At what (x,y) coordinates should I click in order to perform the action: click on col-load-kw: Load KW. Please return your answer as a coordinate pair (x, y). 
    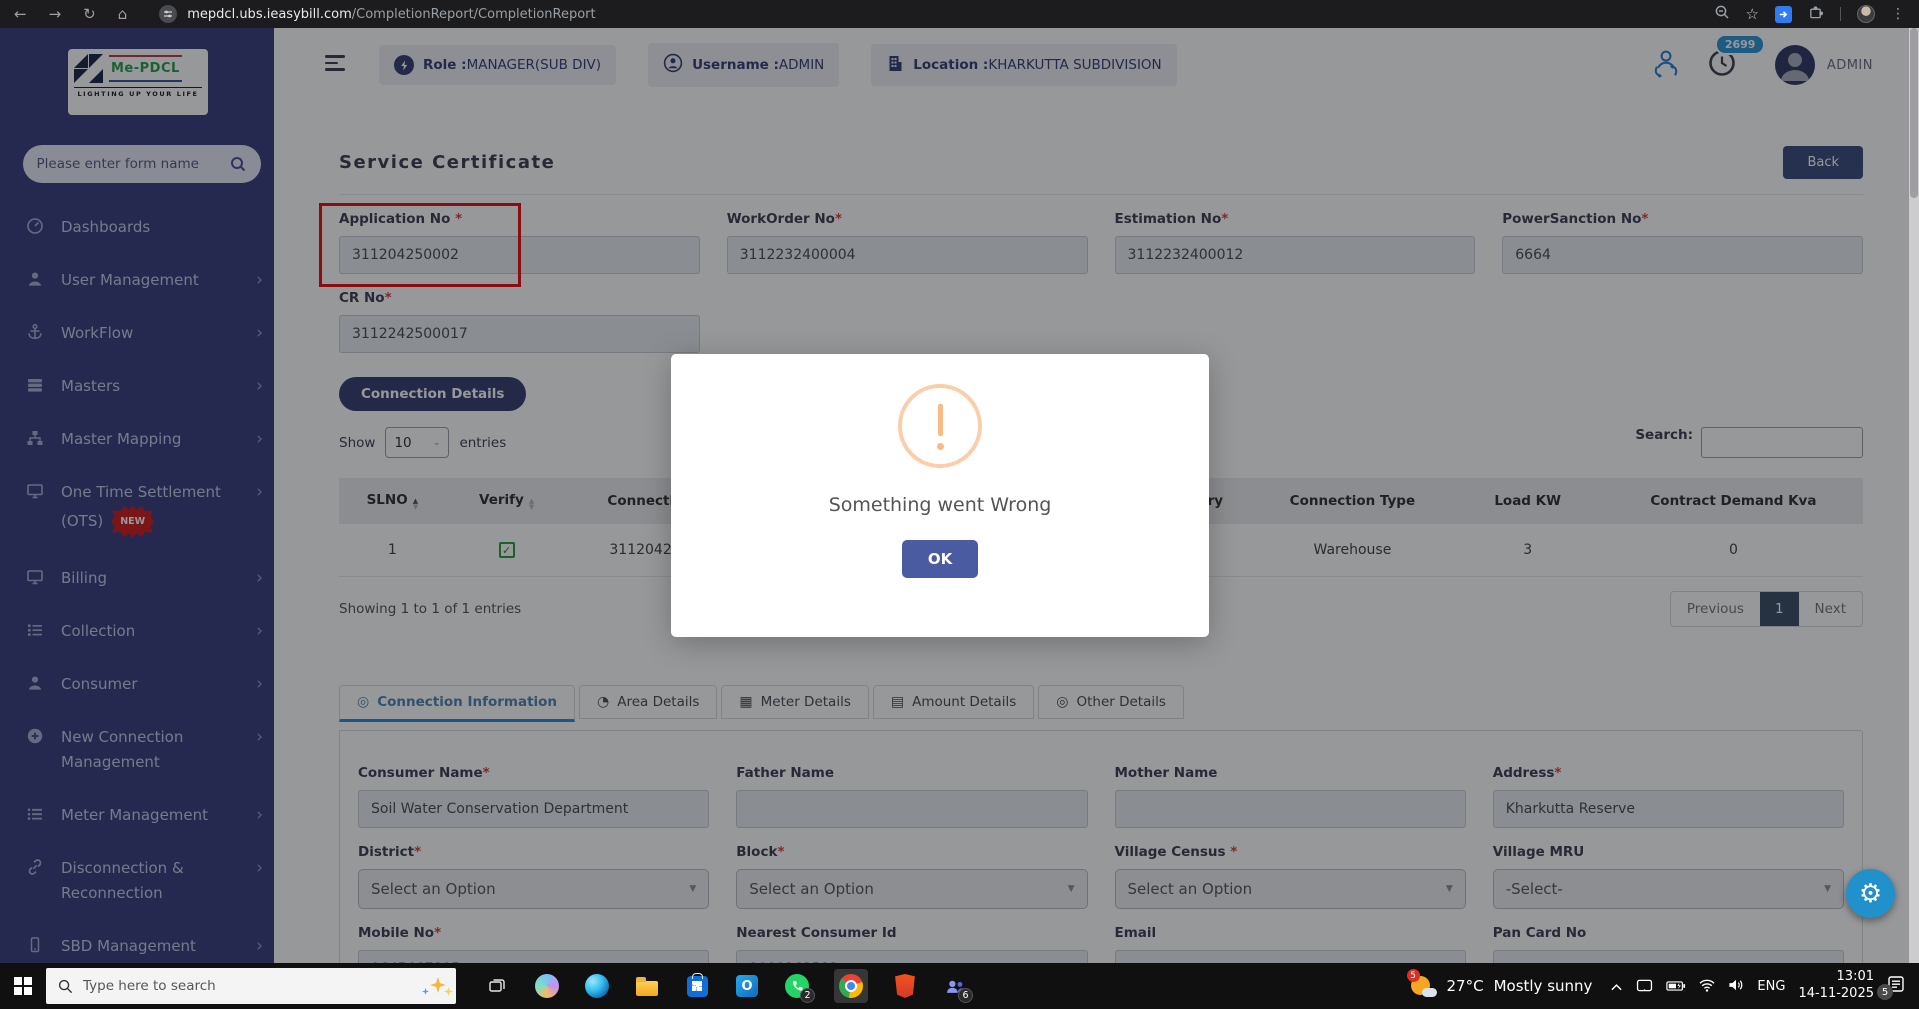
    Looking at the image, I should click on (1527, 501).